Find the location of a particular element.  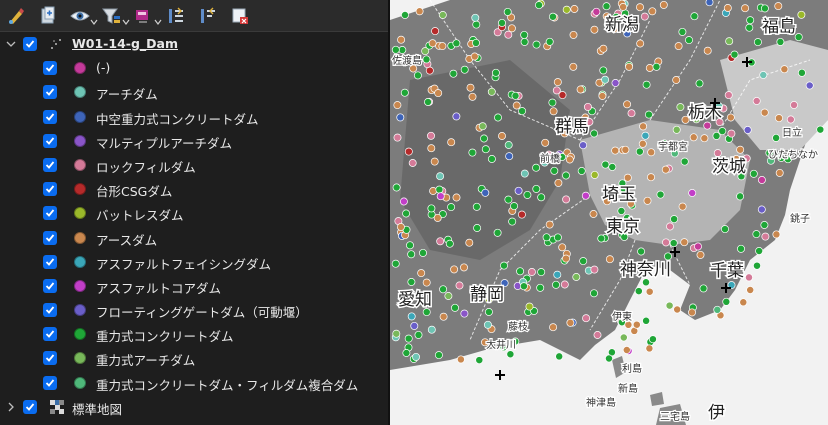

expand-all-icon is located at coordinates (176, 16).